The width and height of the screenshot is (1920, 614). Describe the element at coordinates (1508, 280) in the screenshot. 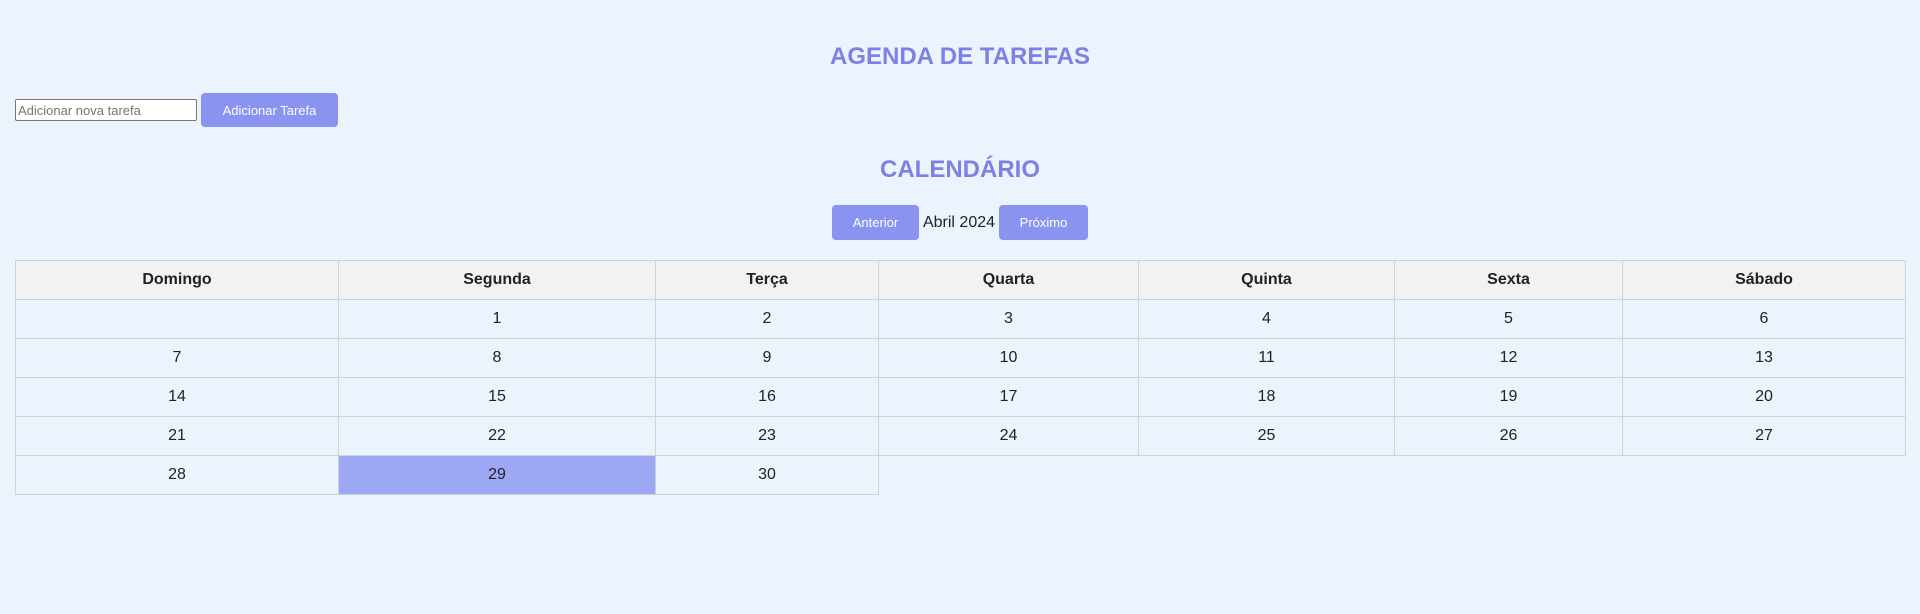

I see `weekday-header: Sexta` at that location.